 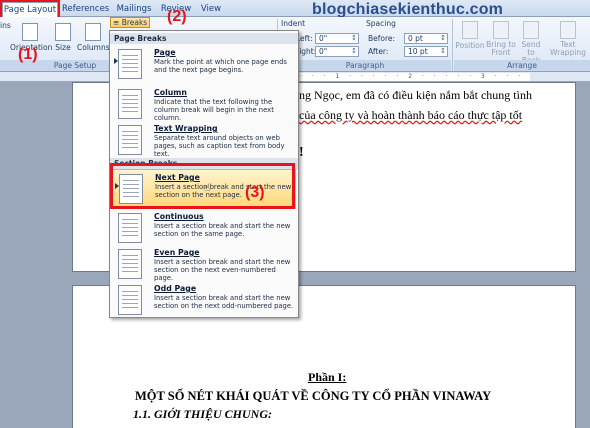 I want to click on position-icon, so click(x=470, y=30).